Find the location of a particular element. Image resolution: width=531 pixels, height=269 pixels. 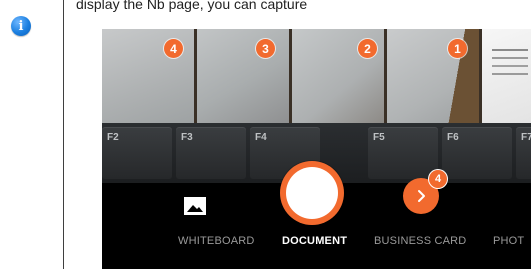

shutter-button is located at coordinates (312, 193).